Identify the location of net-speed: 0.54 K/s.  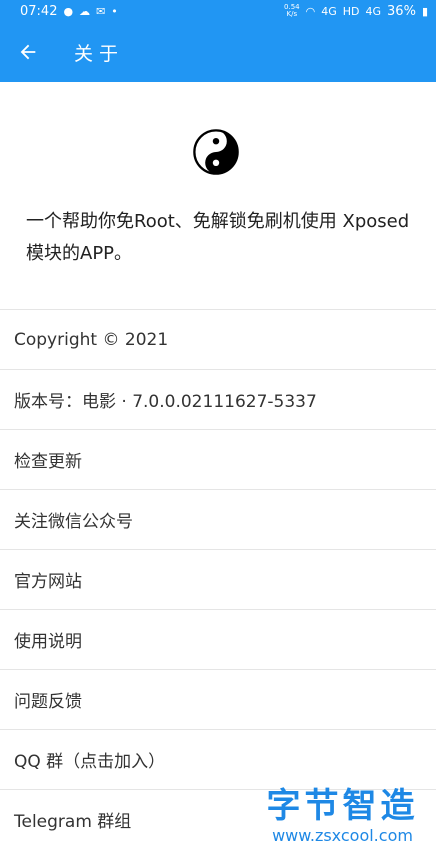
(292, 11).